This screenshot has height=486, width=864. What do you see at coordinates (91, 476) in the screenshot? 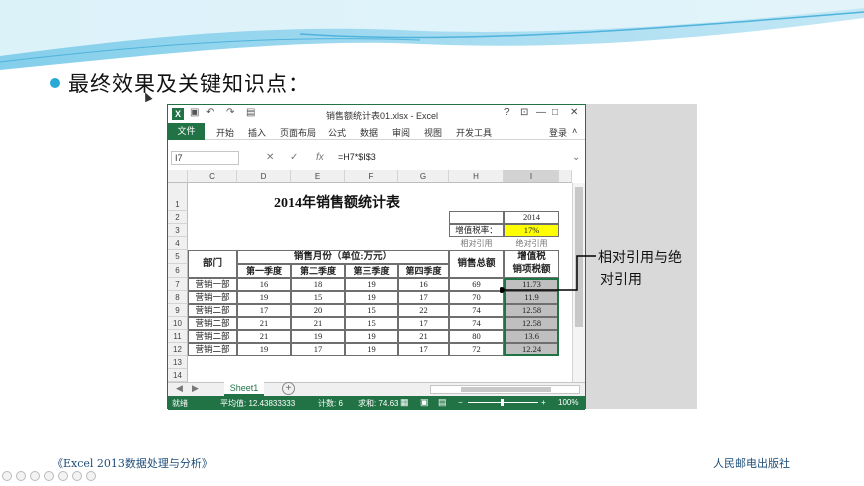
I see `more-icon` at bounding box center [91, 476].